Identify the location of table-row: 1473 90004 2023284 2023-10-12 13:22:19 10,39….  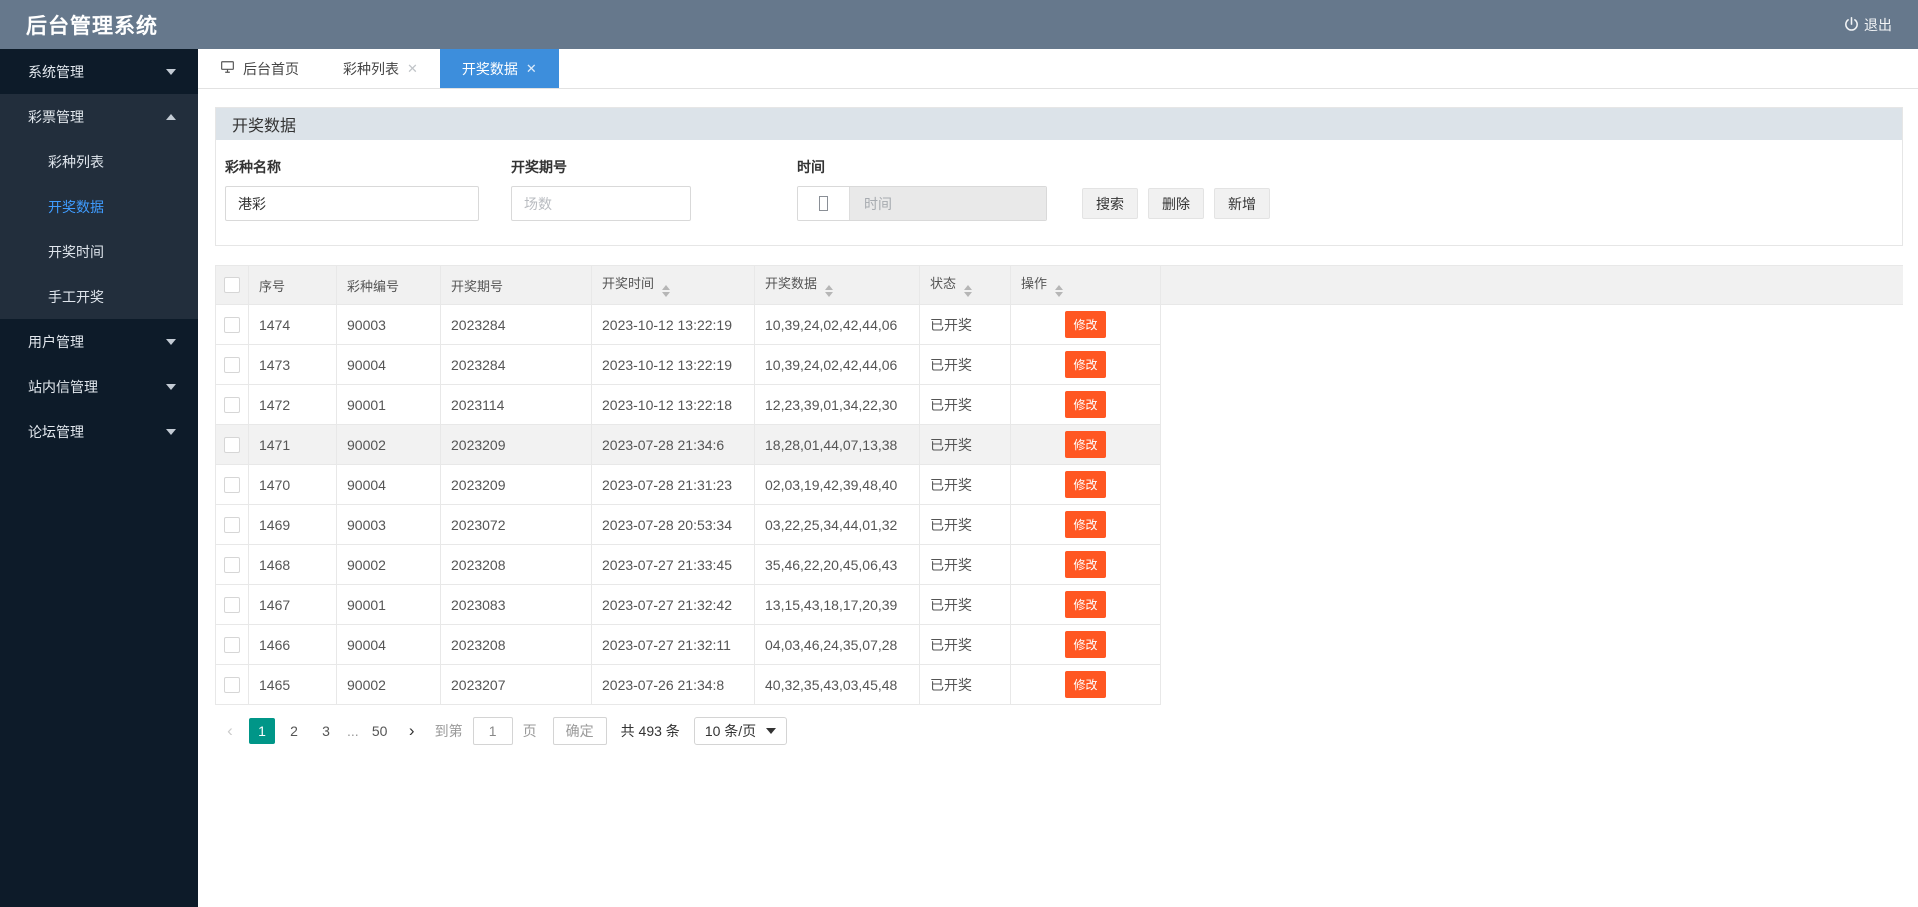
(1059, 364).